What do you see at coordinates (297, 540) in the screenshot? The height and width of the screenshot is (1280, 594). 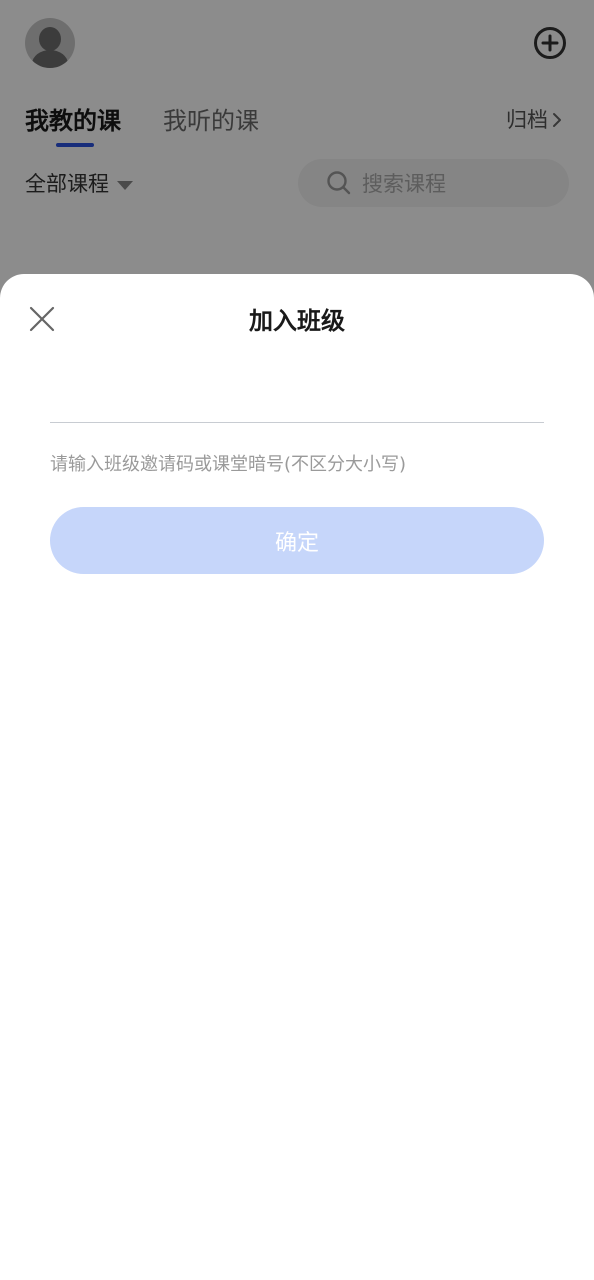 I see `confirm-button: 确定` at bounding box center [297, 540].